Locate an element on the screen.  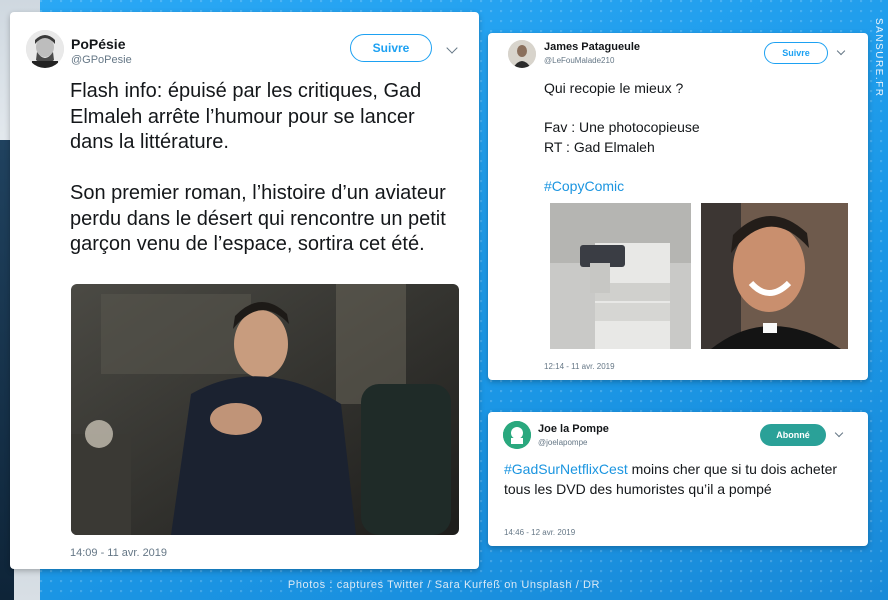
author-handle: @joelapompe is located at coordinates (562, 442).